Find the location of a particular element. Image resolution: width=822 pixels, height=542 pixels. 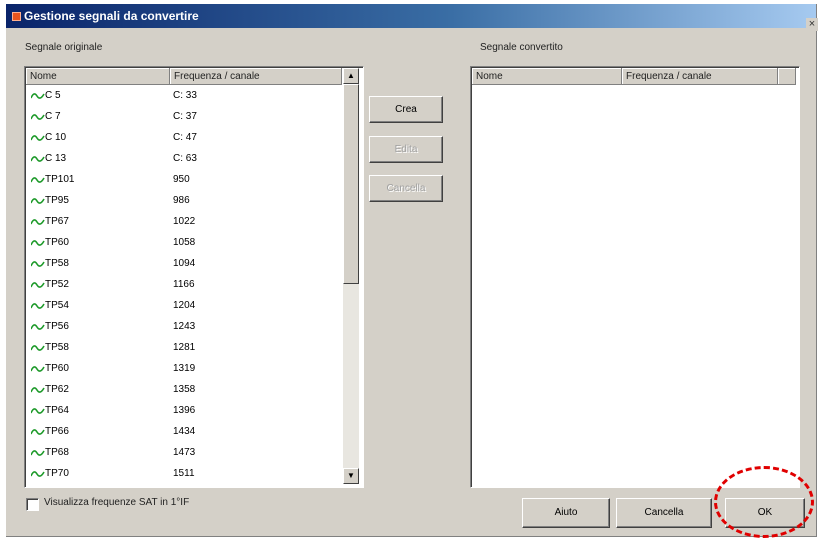

help-button: Aiuto is located at coordinates (566, 513).